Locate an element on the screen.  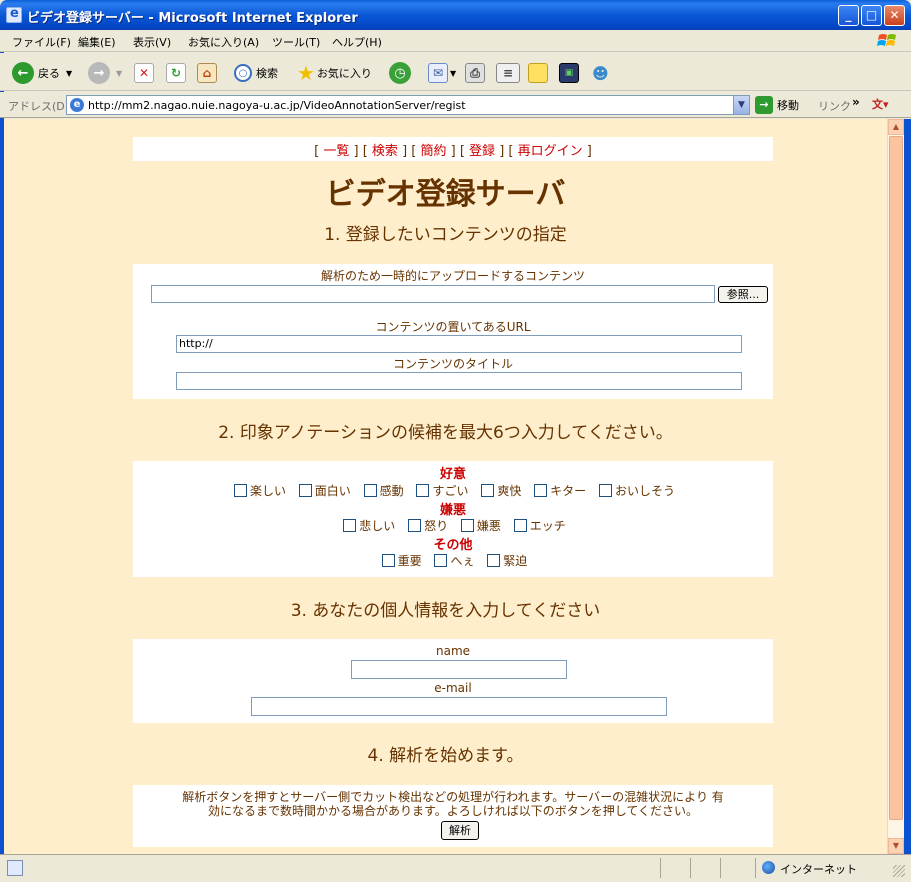
close-button: ✕ is located at coordinates (894, 15).